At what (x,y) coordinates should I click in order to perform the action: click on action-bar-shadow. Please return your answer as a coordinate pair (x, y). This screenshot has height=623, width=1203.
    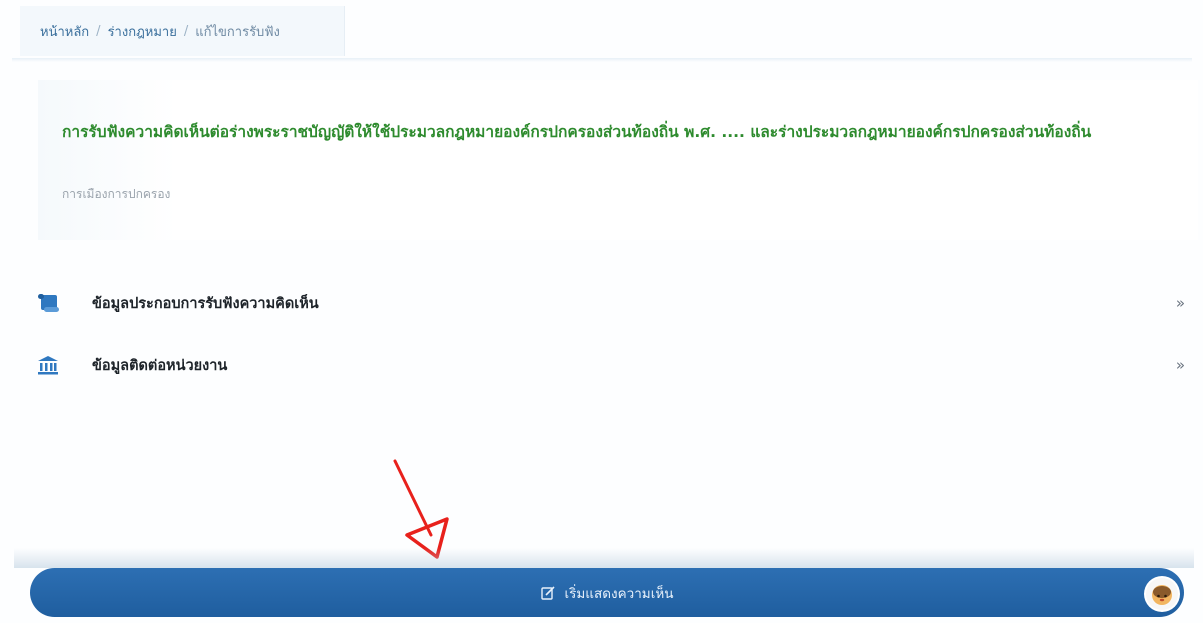
    Looking at the image, I should click on (604, 558).